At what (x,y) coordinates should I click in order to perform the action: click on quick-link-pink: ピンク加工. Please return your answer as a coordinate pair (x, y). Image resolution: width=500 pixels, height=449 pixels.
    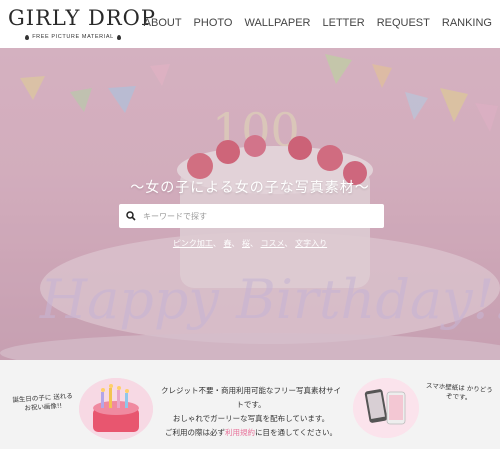
    Looking at the image, I should click on (193, 243).